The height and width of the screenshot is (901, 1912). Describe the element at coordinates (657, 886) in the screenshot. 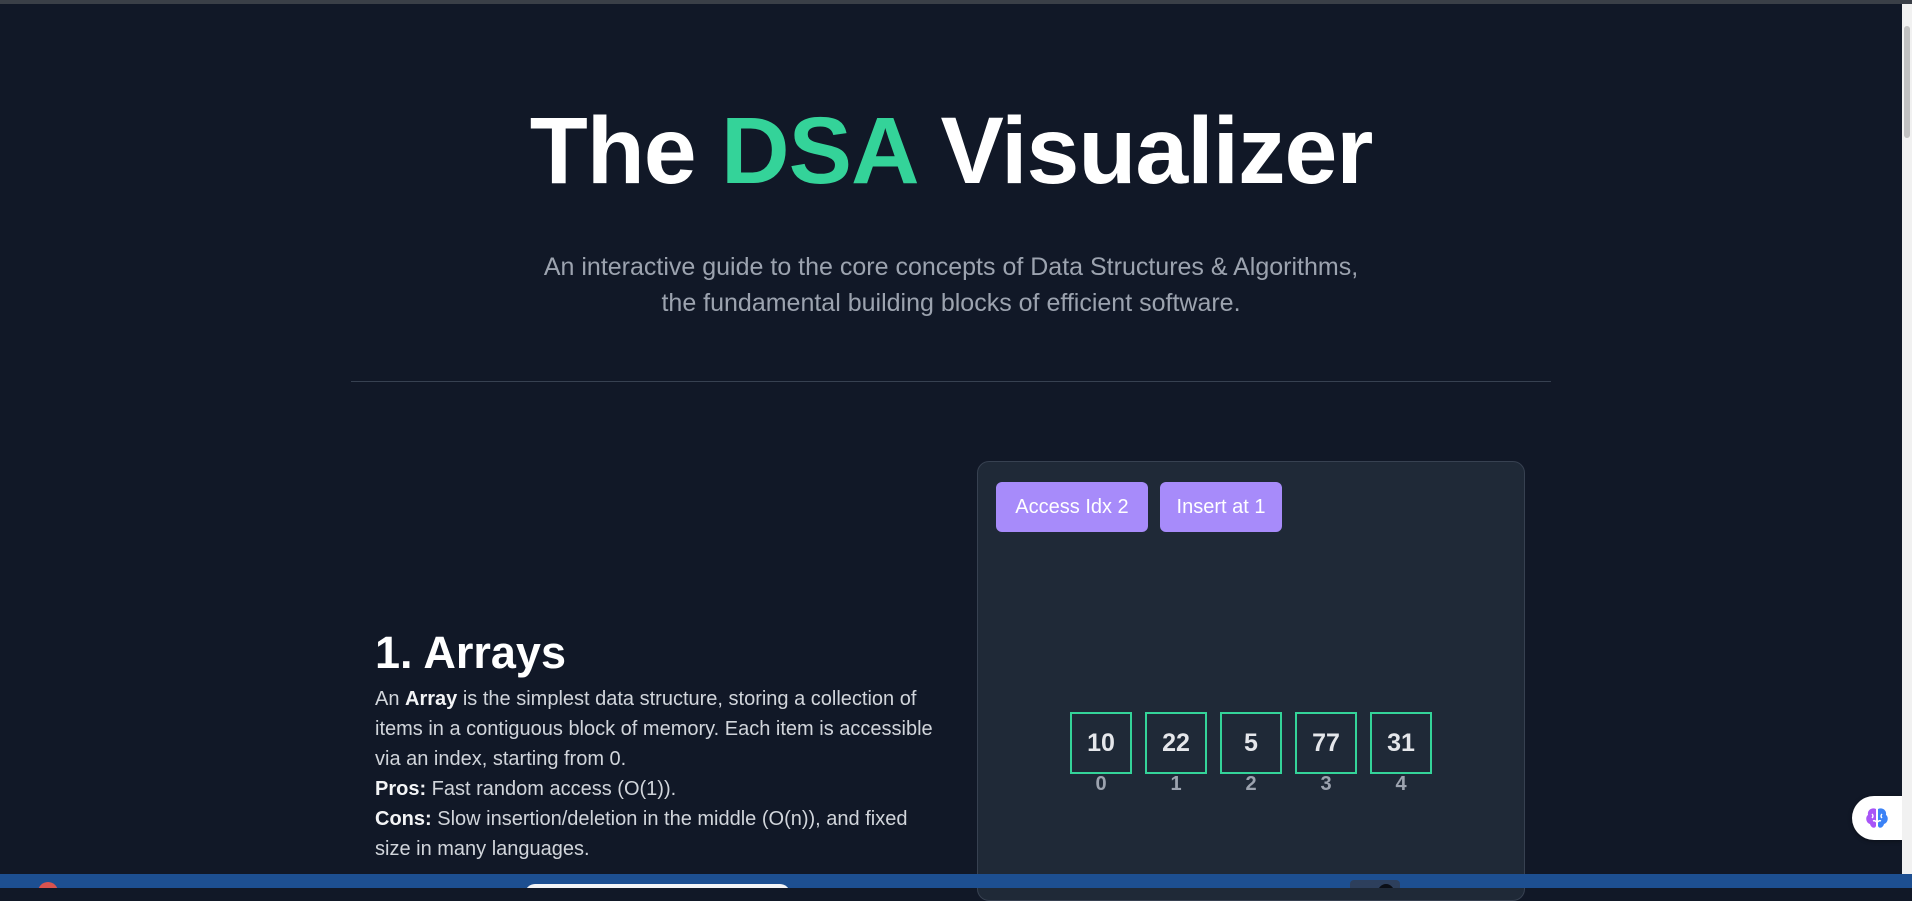

I see `taskbar-search-box` at that location.